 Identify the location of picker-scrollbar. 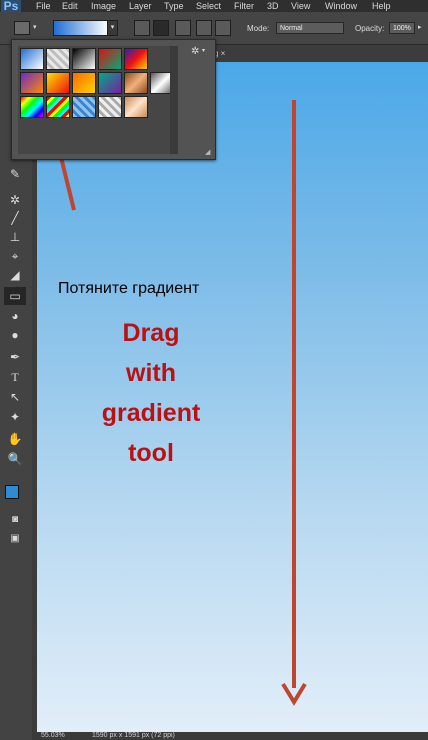
(174, 100).